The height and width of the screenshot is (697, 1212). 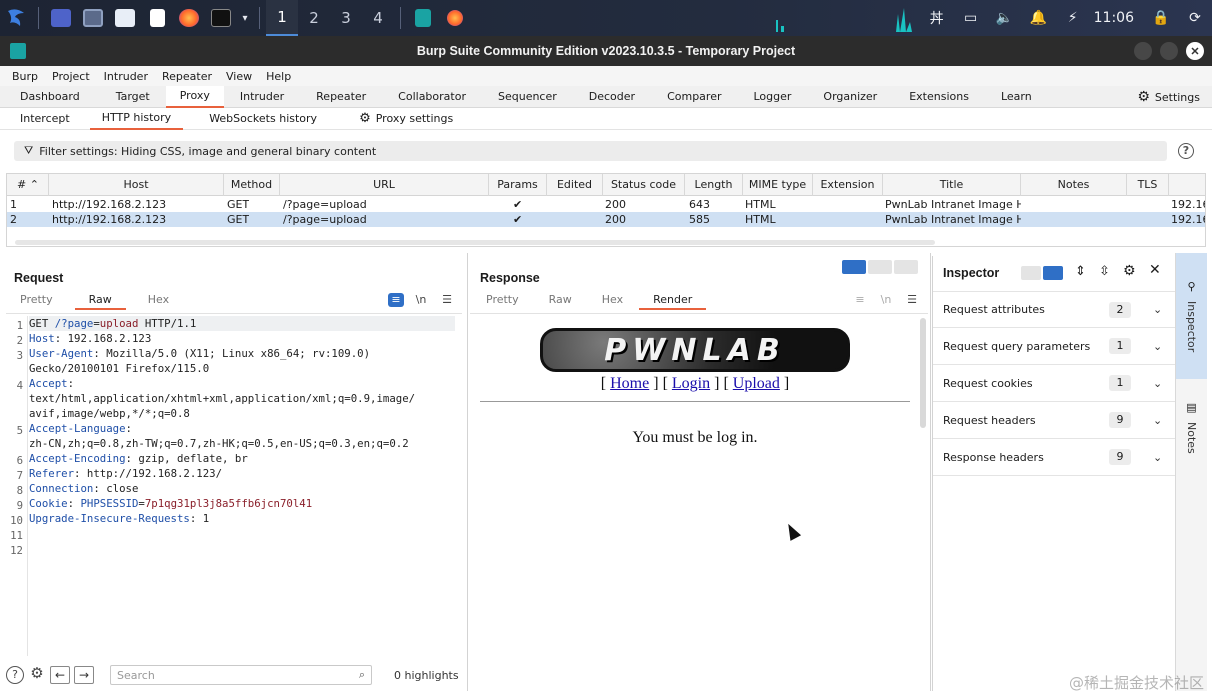 I want to click on tab-extensions: Extensions, so click(x=923, y=97).